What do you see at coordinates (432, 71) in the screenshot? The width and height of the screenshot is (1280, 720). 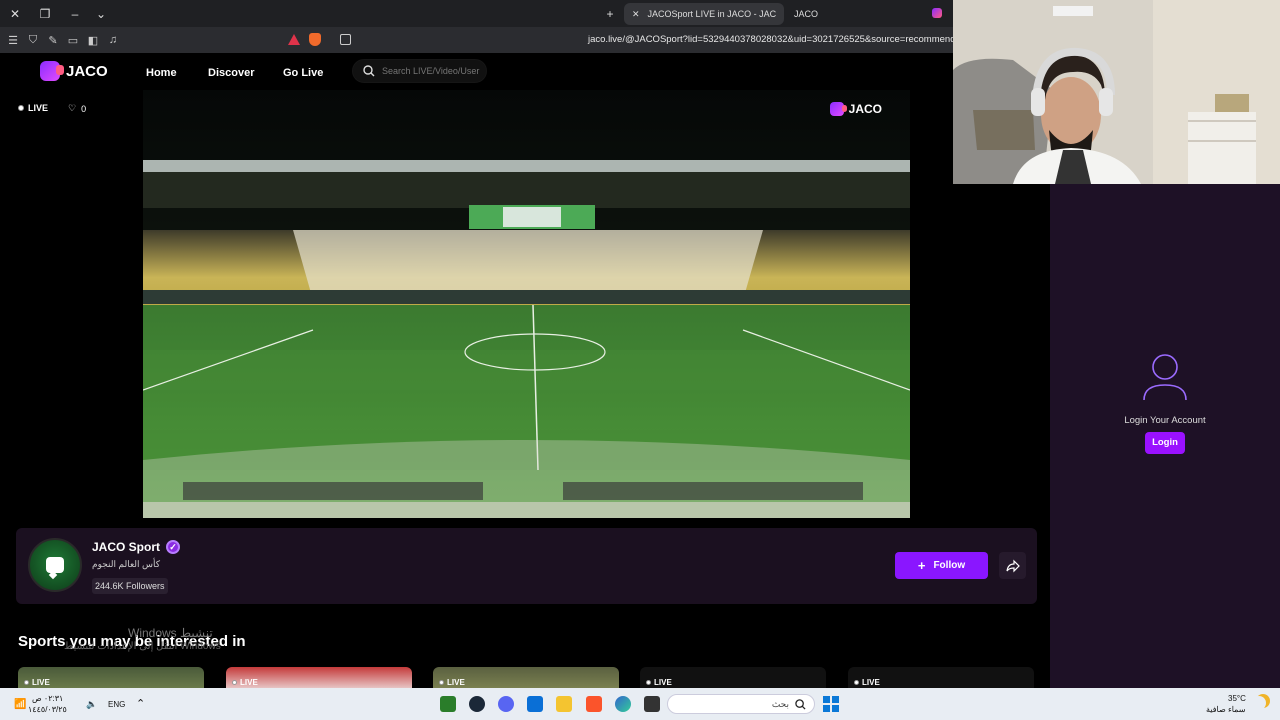 I see `search-input` at bounding box center [432, 71].